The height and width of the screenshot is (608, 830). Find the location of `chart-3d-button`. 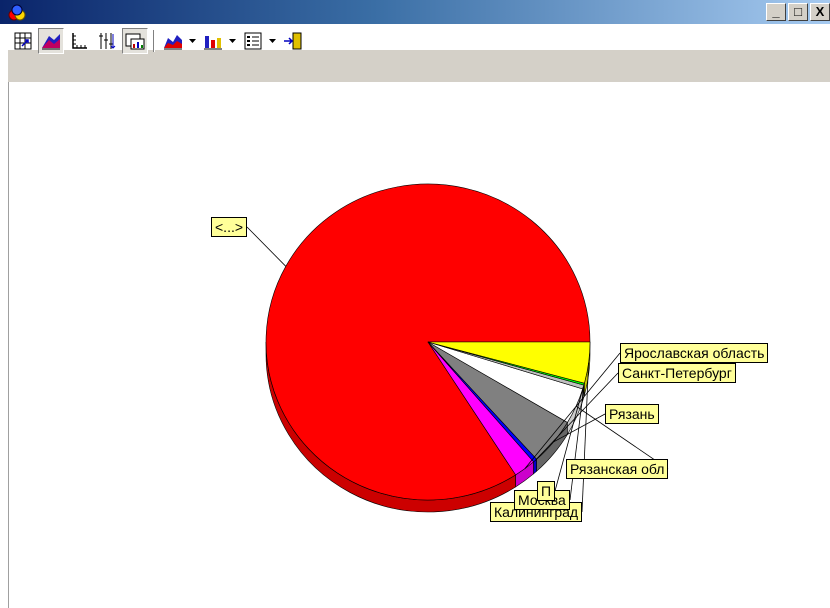

chart-3d-button is located at coordinates (51, 41).